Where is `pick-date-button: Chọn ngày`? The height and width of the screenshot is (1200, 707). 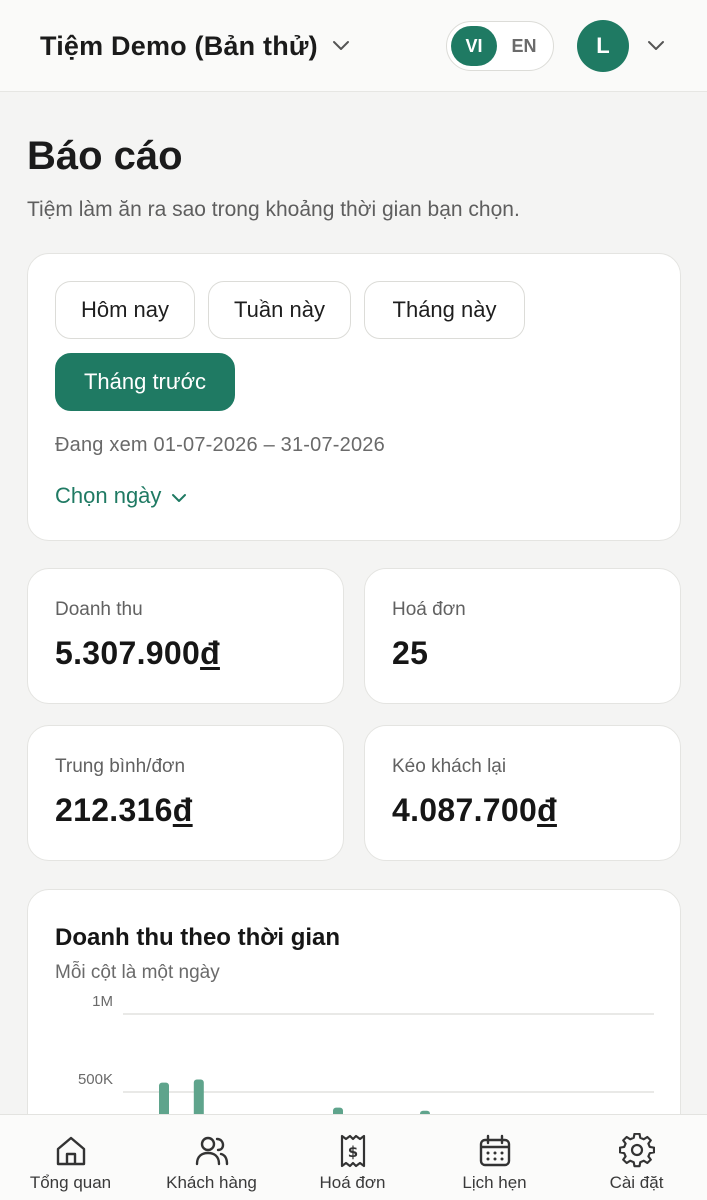
pick-date-button: Chọn ngày is located at coordinates (121, 496).